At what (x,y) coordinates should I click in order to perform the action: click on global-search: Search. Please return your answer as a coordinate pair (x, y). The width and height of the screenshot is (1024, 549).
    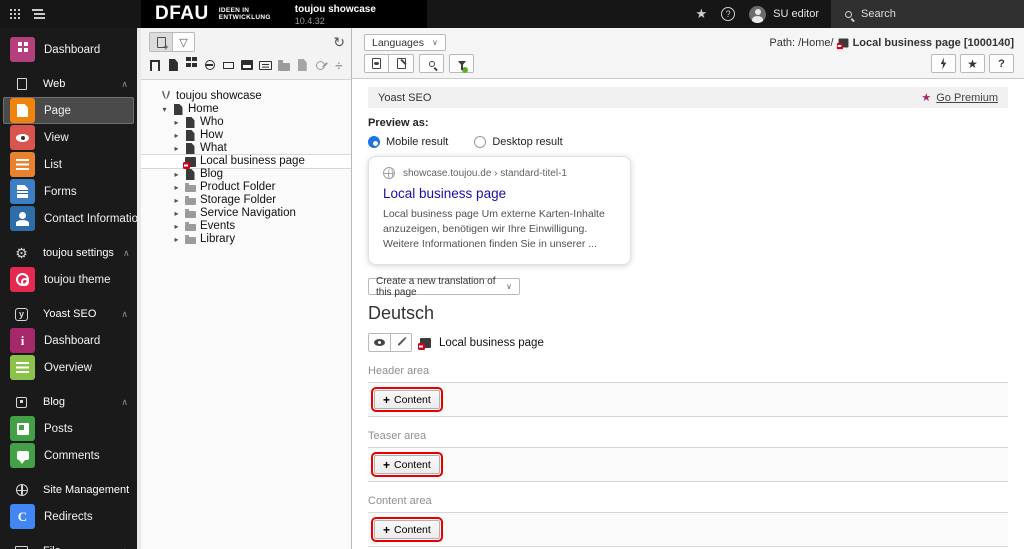
    Looking at the image, I should click on (927, 14).